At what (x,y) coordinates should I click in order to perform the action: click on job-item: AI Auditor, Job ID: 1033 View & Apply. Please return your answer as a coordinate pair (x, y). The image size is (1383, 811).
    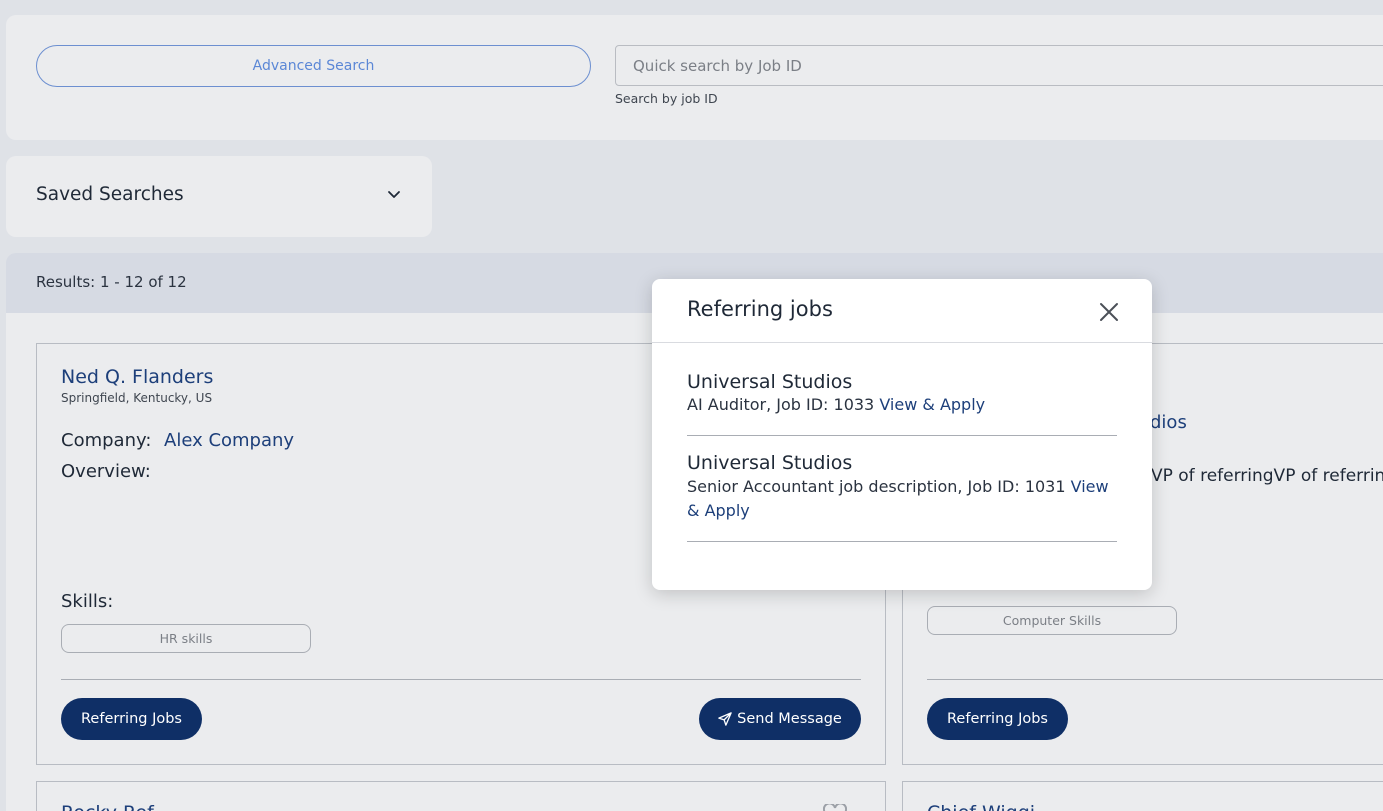
    Looking at the image, I should click on (902, 405).